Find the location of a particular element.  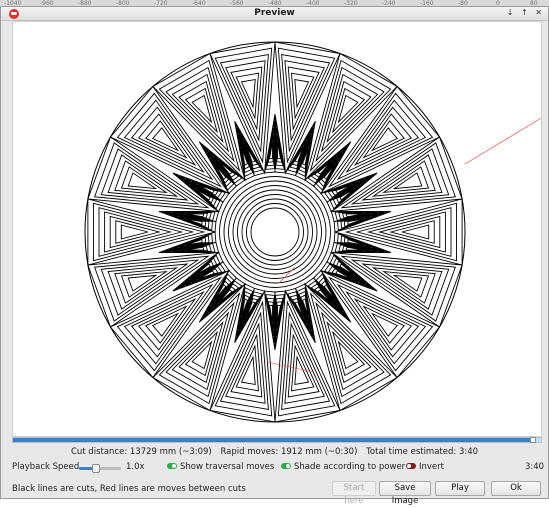

window-controls: ↓ ↑ ✕ is located at coordinates (522, 12).